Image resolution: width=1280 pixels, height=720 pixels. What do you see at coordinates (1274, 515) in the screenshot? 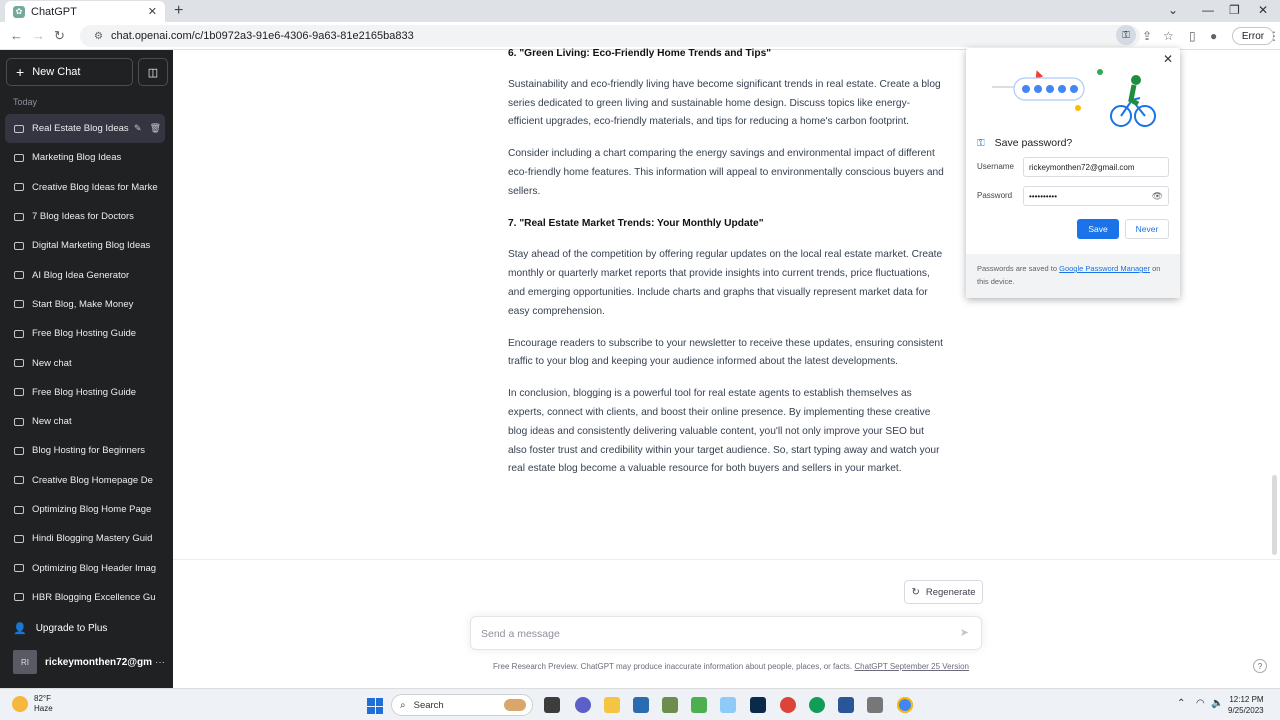
I see `scrollbar` at bounding box center [1274, 515].